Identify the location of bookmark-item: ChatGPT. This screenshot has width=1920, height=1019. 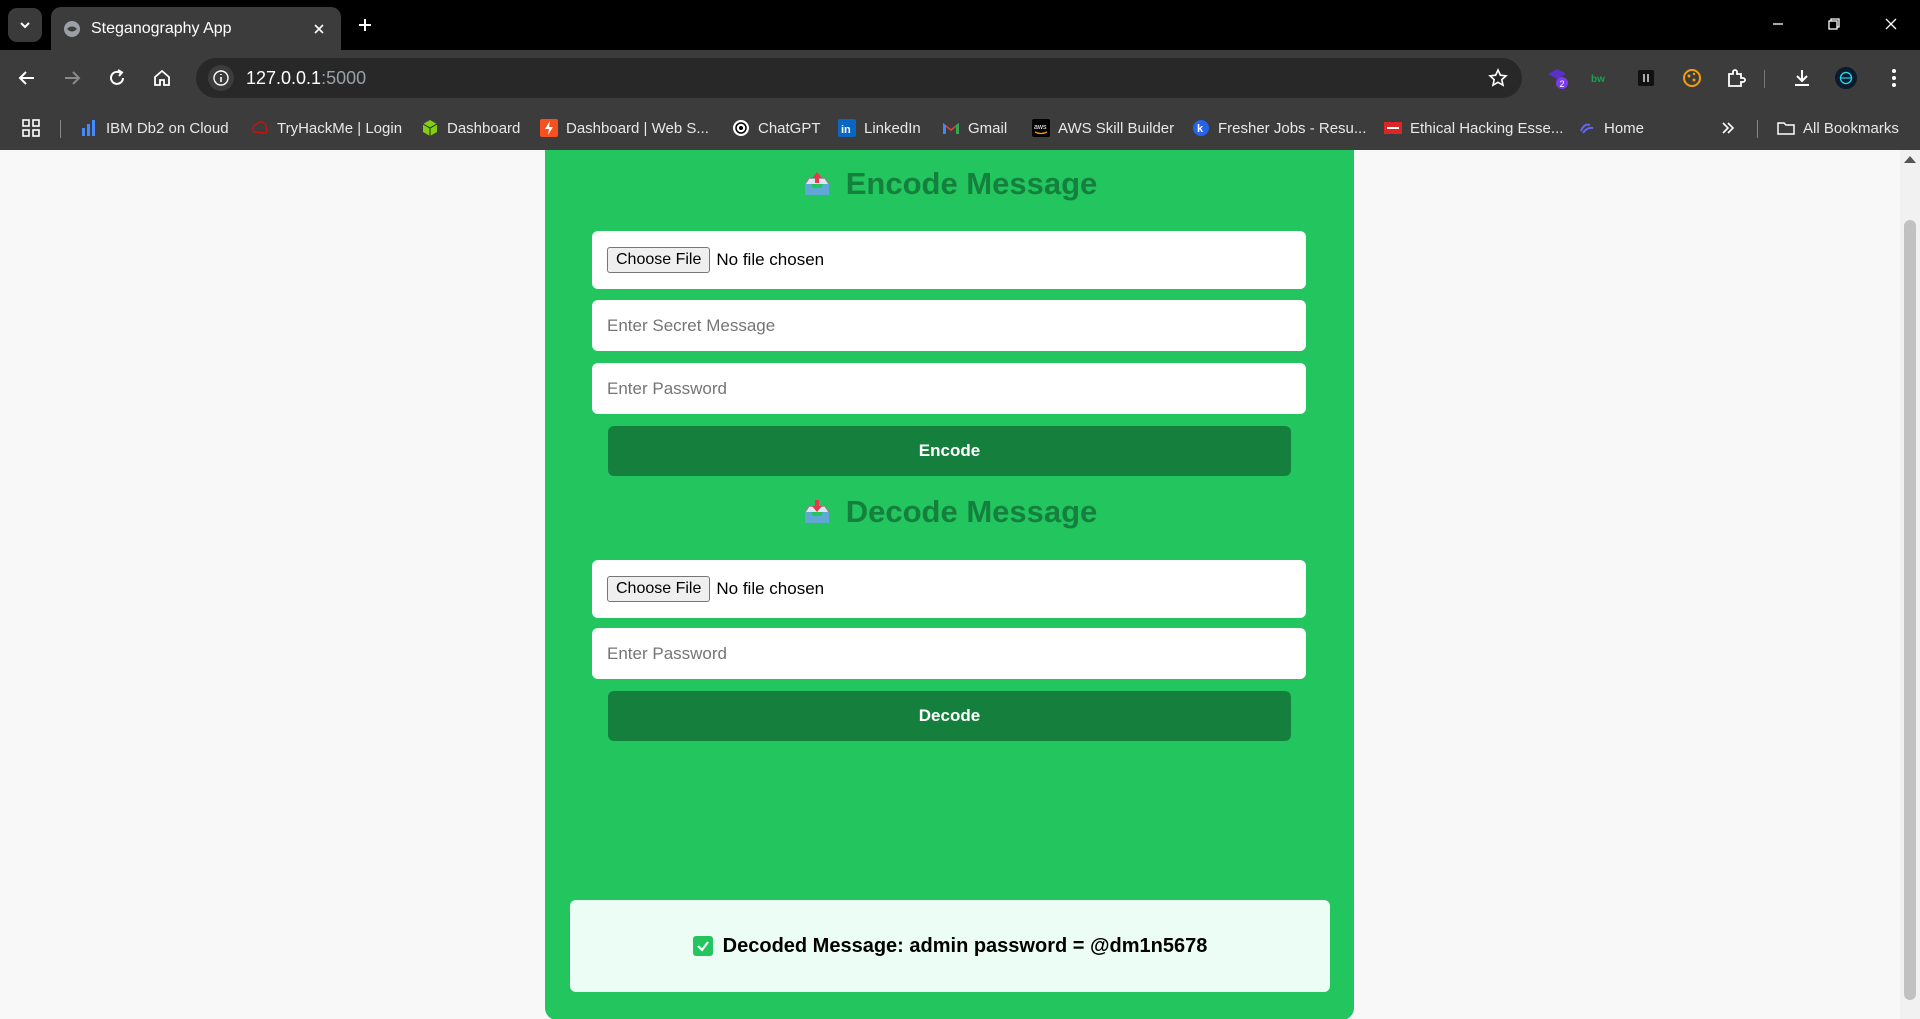
(776, 128).